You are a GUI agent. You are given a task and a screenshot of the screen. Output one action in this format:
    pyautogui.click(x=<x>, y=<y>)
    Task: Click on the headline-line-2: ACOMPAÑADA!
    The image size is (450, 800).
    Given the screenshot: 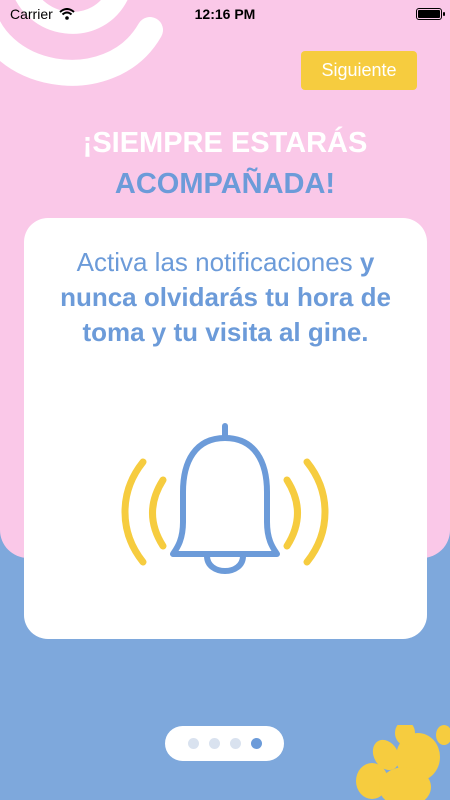 What is the action you would take?
    pyautogui.click(x=225, y=184)
    